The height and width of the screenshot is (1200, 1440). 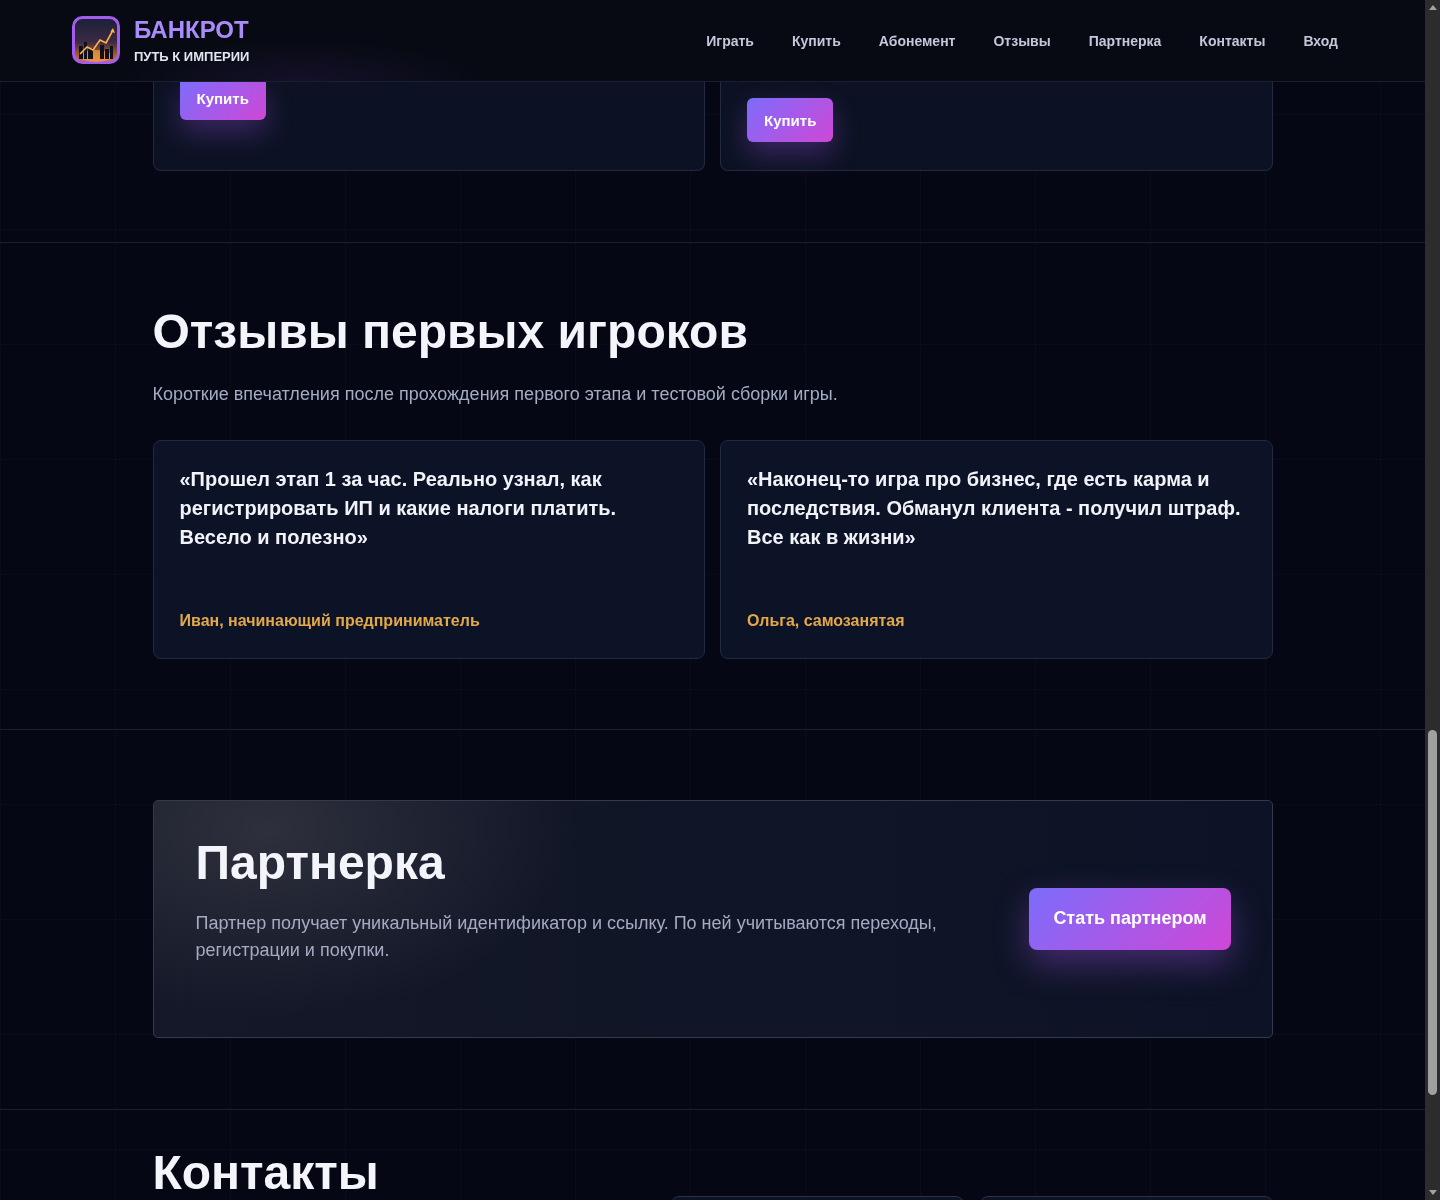 What do you see at coordinates (1432, 1192) in the screenshot?
I see `scroll-down-icon` at bounding box center [1432, 1192].